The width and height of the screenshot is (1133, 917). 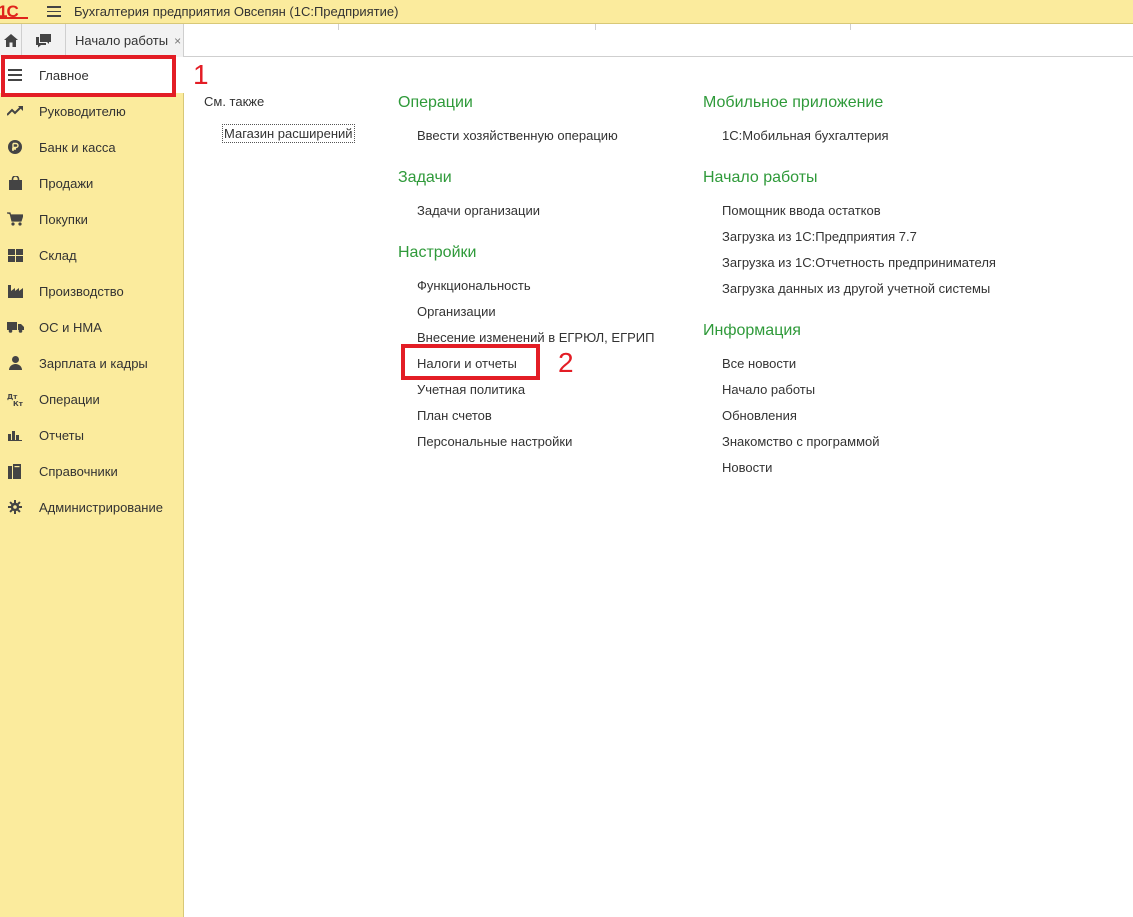 I want to click on discussions-button, so click(x=44, y=40).